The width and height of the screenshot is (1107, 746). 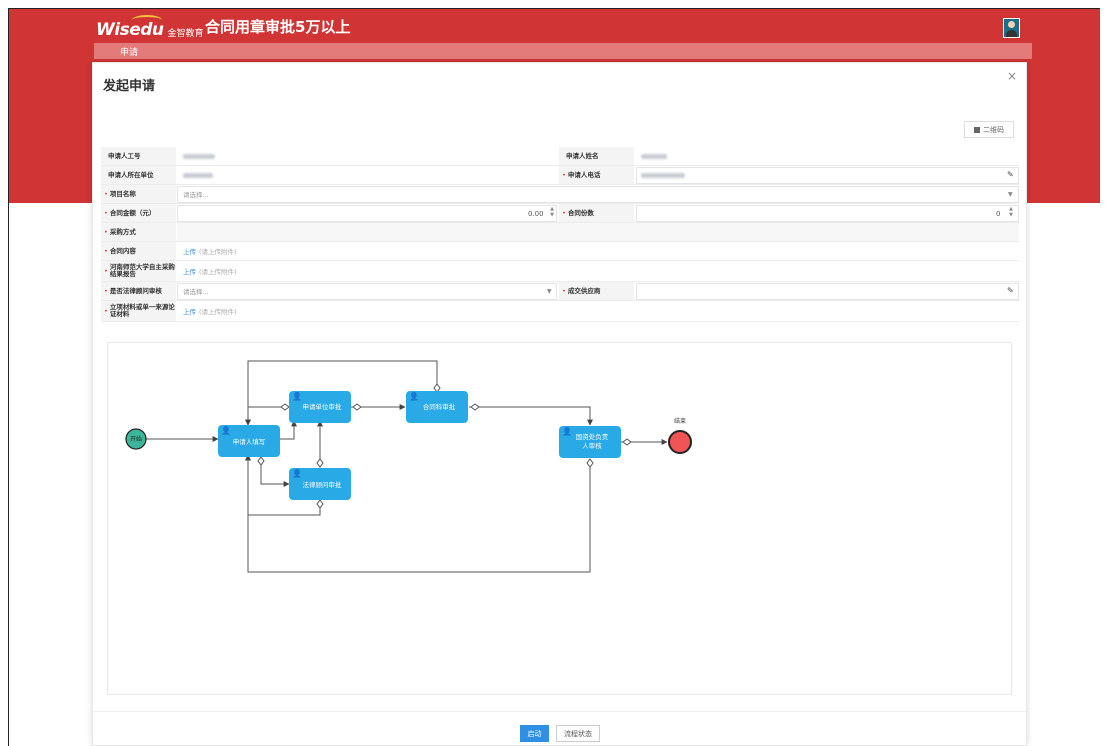 What do you see at coordinates (536, 214) in the screenshot?
I see `contract-amount-value: 0.00` at bounding box center [536, 214].